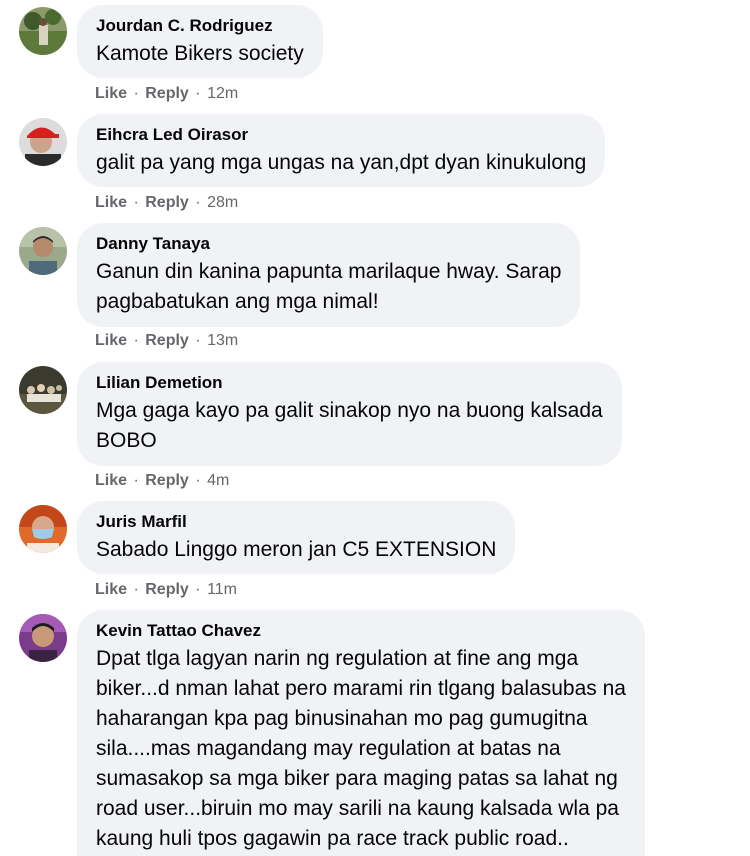 The width and height of the screenshot is (750, 856). I want to click on comment-actions: Like · Reply · 13m, so click(166, 341).